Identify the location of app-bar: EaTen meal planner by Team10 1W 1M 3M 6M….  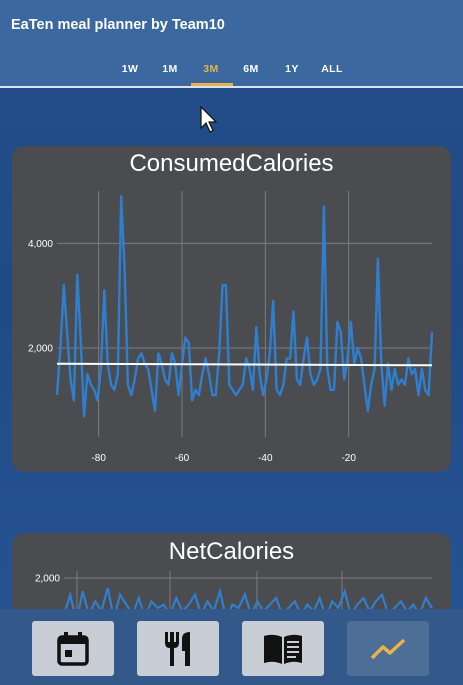
(231, 44).